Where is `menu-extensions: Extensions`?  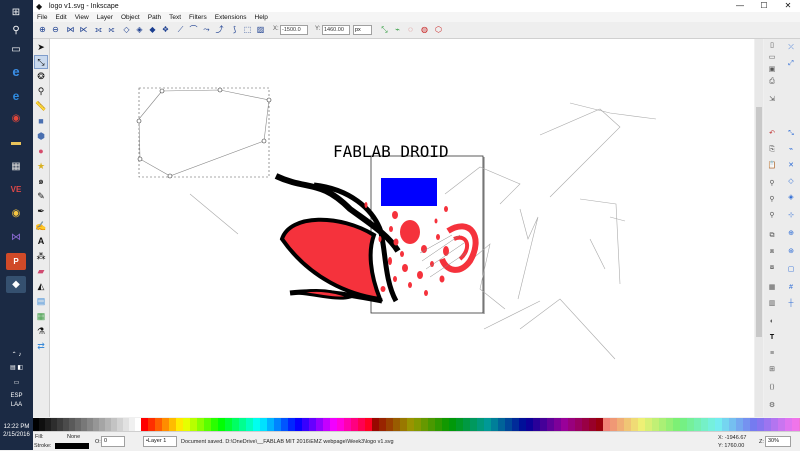
menu-extensions: Extensions is located at coordinates (231, 17).